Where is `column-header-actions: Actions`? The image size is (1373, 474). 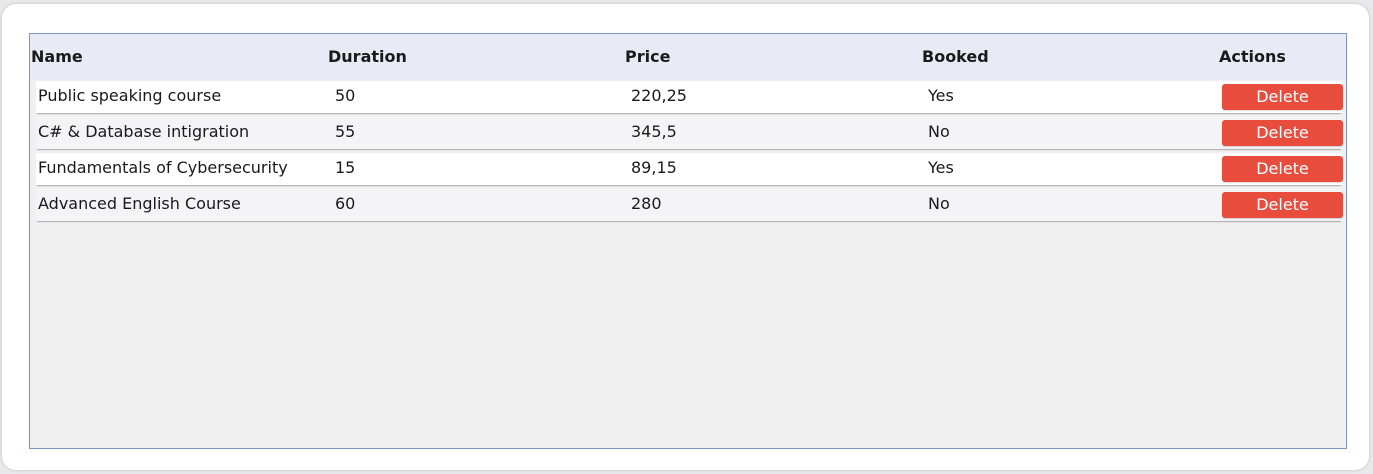 column-header-actions: Actions is located at coordinates (1252, 57).